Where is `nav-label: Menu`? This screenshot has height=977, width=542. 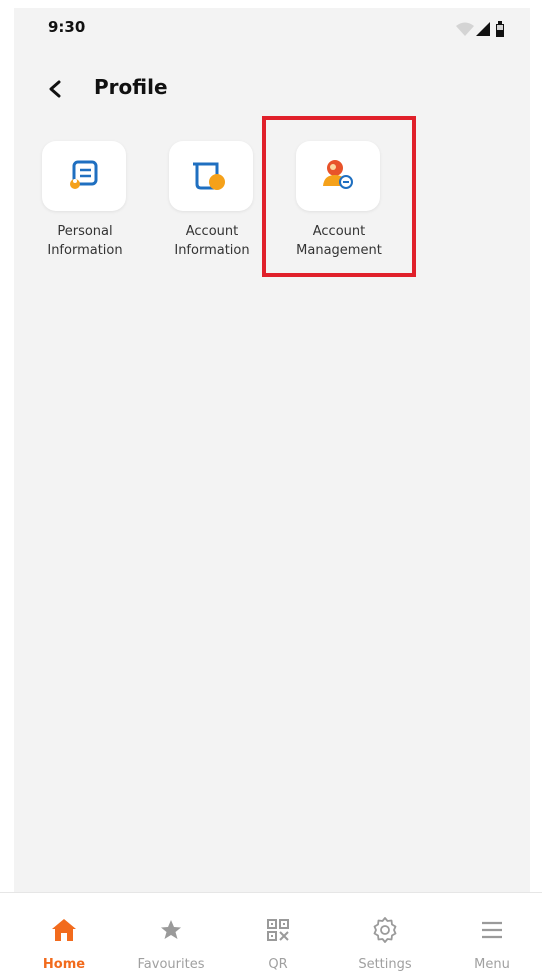
nav-label: Menu is located at coordinates (492, 964).